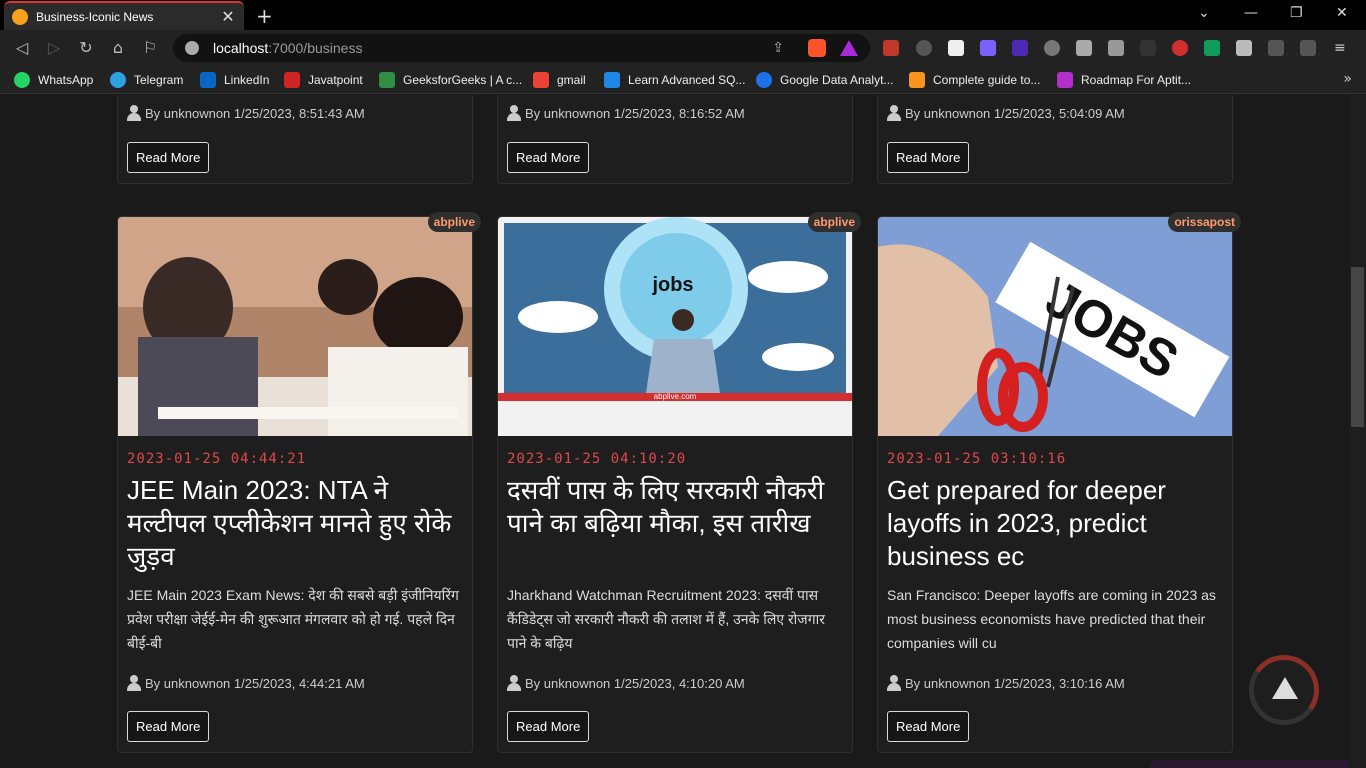 Image resolution: width=1366 pixels, height=768 pixels. What do you see at coordinates (571, 80) in the screenshot?
I see `bookmark-label: gmail` at bounding box center [571, 80].